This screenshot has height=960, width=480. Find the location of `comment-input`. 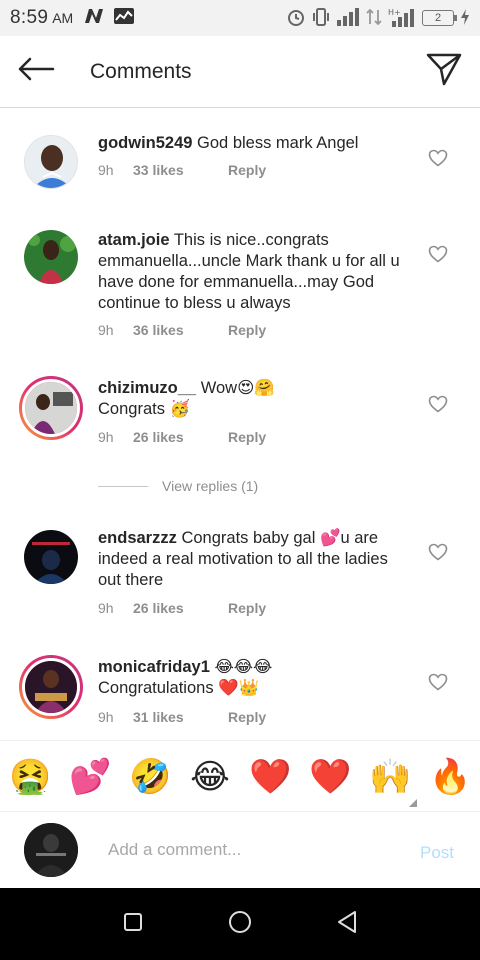

comment-input is located at coordinates (253, 850).